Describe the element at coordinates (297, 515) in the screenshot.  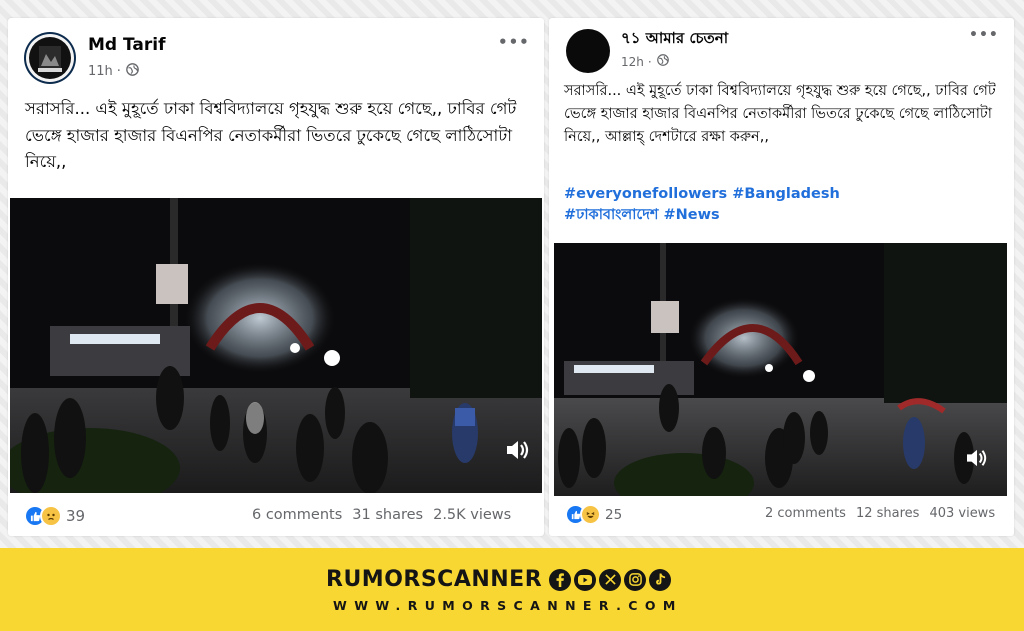
I see `comments-count: 6 comments` at that location.